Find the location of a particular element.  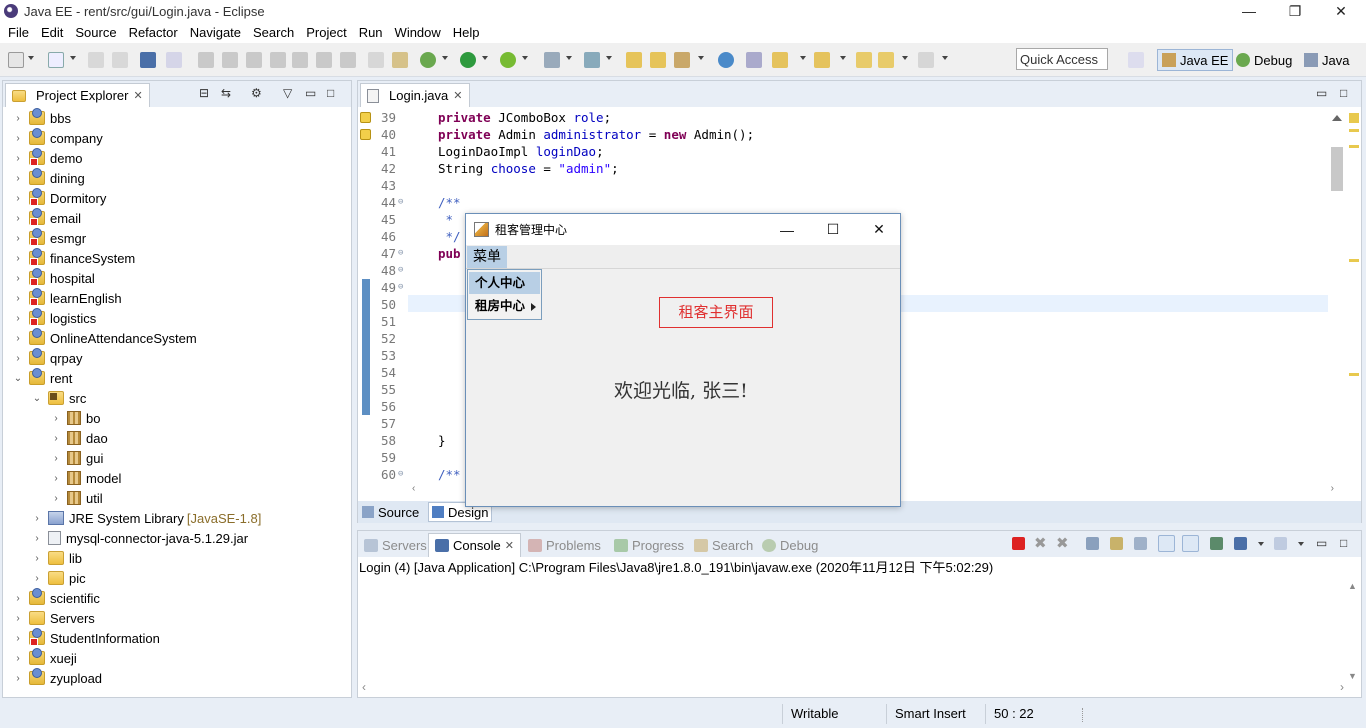

tree-item: › mysql-connector-java-5.1.29.jar is located at coordinates (140, 538).